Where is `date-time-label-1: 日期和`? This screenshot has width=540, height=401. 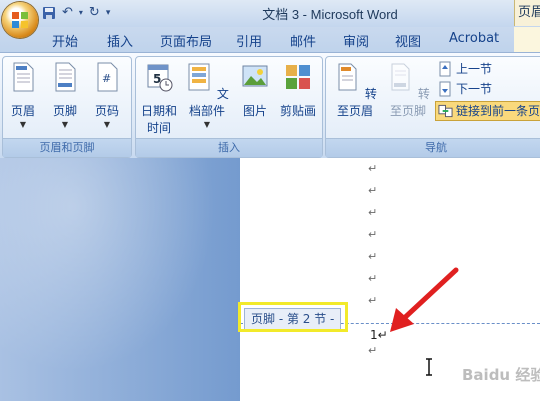
date-time-label-1: 日期和 is located at coordinates (158, 111).